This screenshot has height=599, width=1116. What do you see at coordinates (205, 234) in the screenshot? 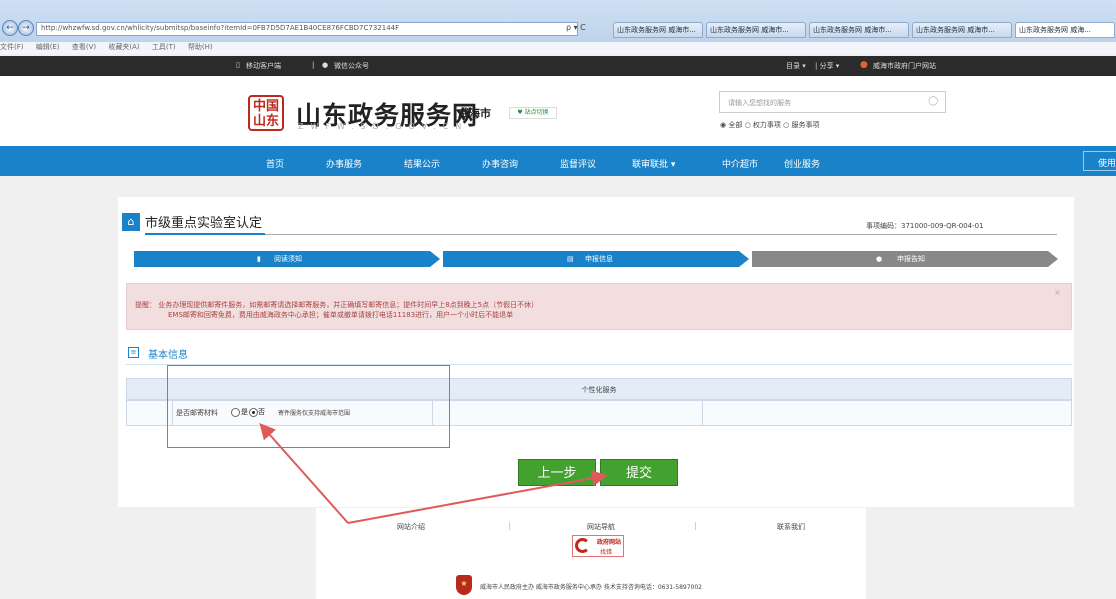
I see `title-underline` at bounding box center [205, 234].